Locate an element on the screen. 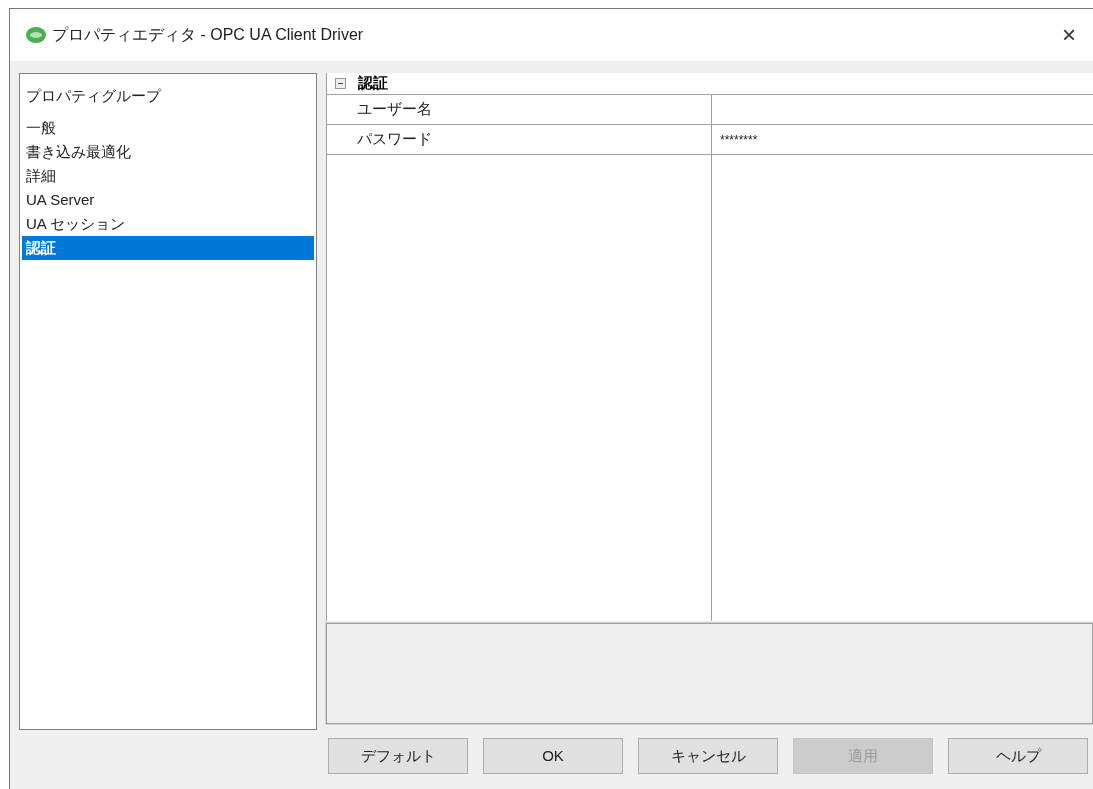 The width and height of the screenshot is (1093, 789). app-logo-icon is located at coordinates (36, 35).